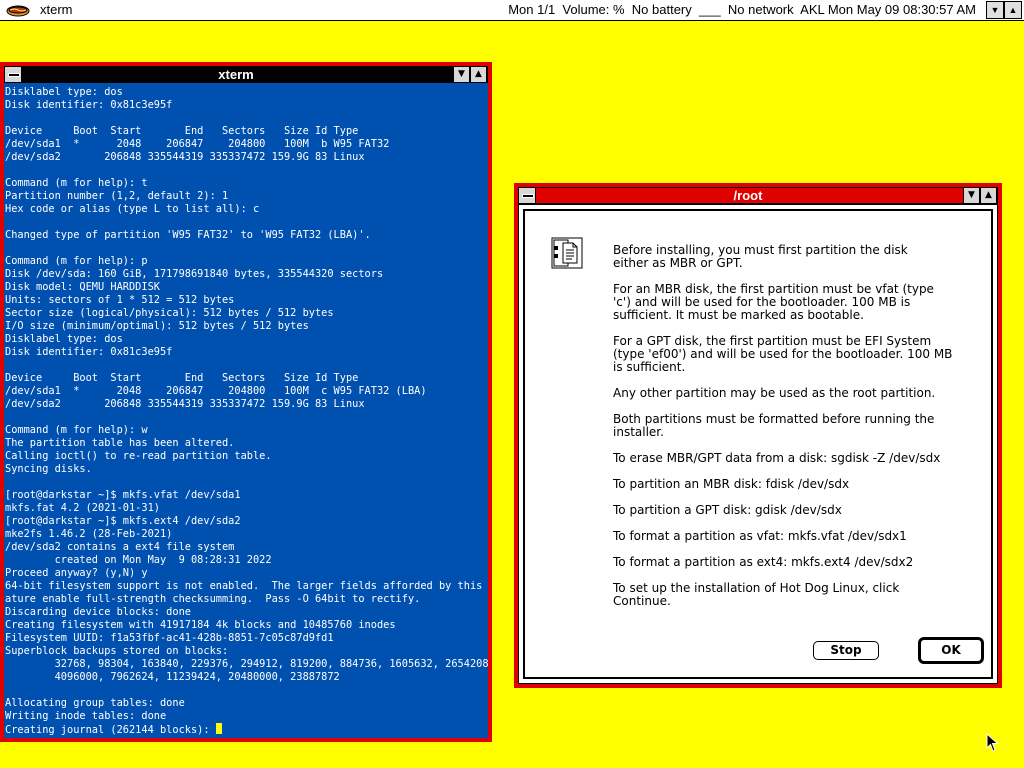 The width and height of the screenshot is (1024, 768). What do you see at coordinates (567, 253) in the screenshot?
I see `note-icon` at bounding box center [567, 253].